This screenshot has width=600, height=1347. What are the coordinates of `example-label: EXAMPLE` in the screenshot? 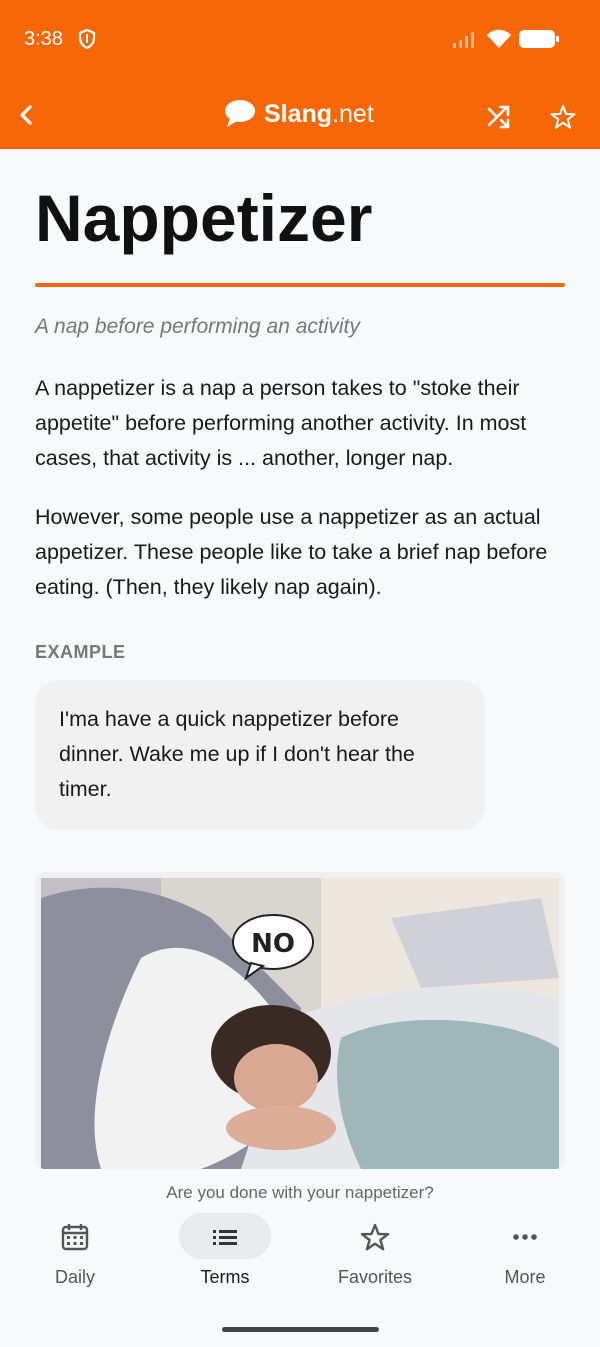 It's located at (80, 652).